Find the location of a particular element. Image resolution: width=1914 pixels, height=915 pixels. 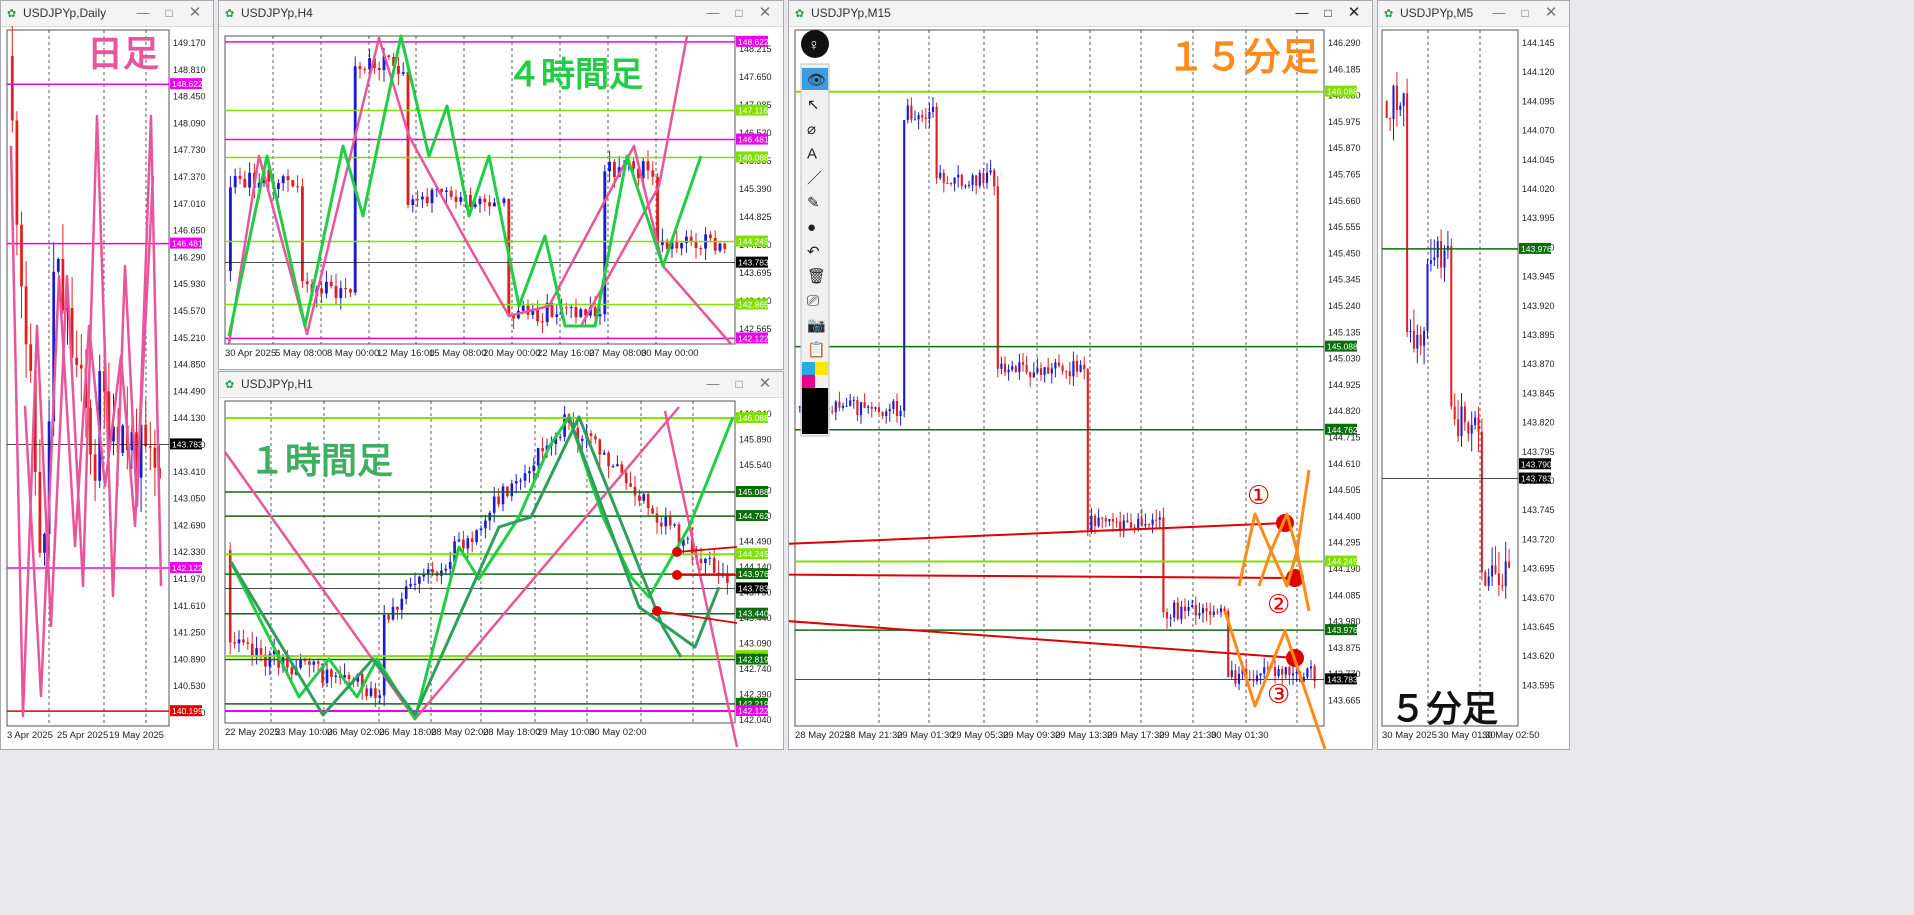

time-label: 12 May 16:00 is located at coordinates (406, 353).